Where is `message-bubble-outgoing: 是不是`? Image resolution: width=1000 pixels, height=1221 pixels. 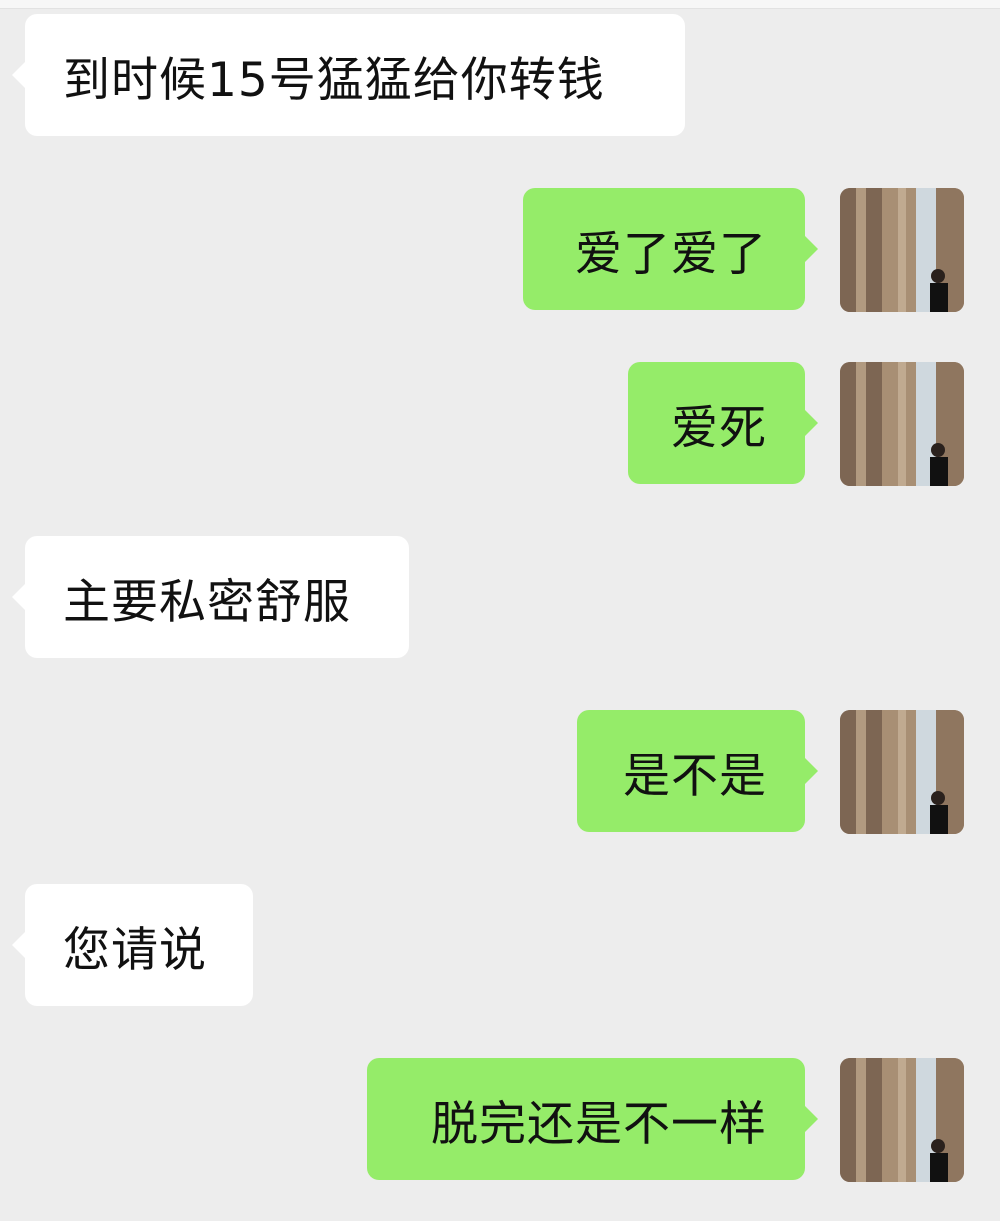
message-bubble-outgoing: 是不是 is located at coordinates (697, 771).